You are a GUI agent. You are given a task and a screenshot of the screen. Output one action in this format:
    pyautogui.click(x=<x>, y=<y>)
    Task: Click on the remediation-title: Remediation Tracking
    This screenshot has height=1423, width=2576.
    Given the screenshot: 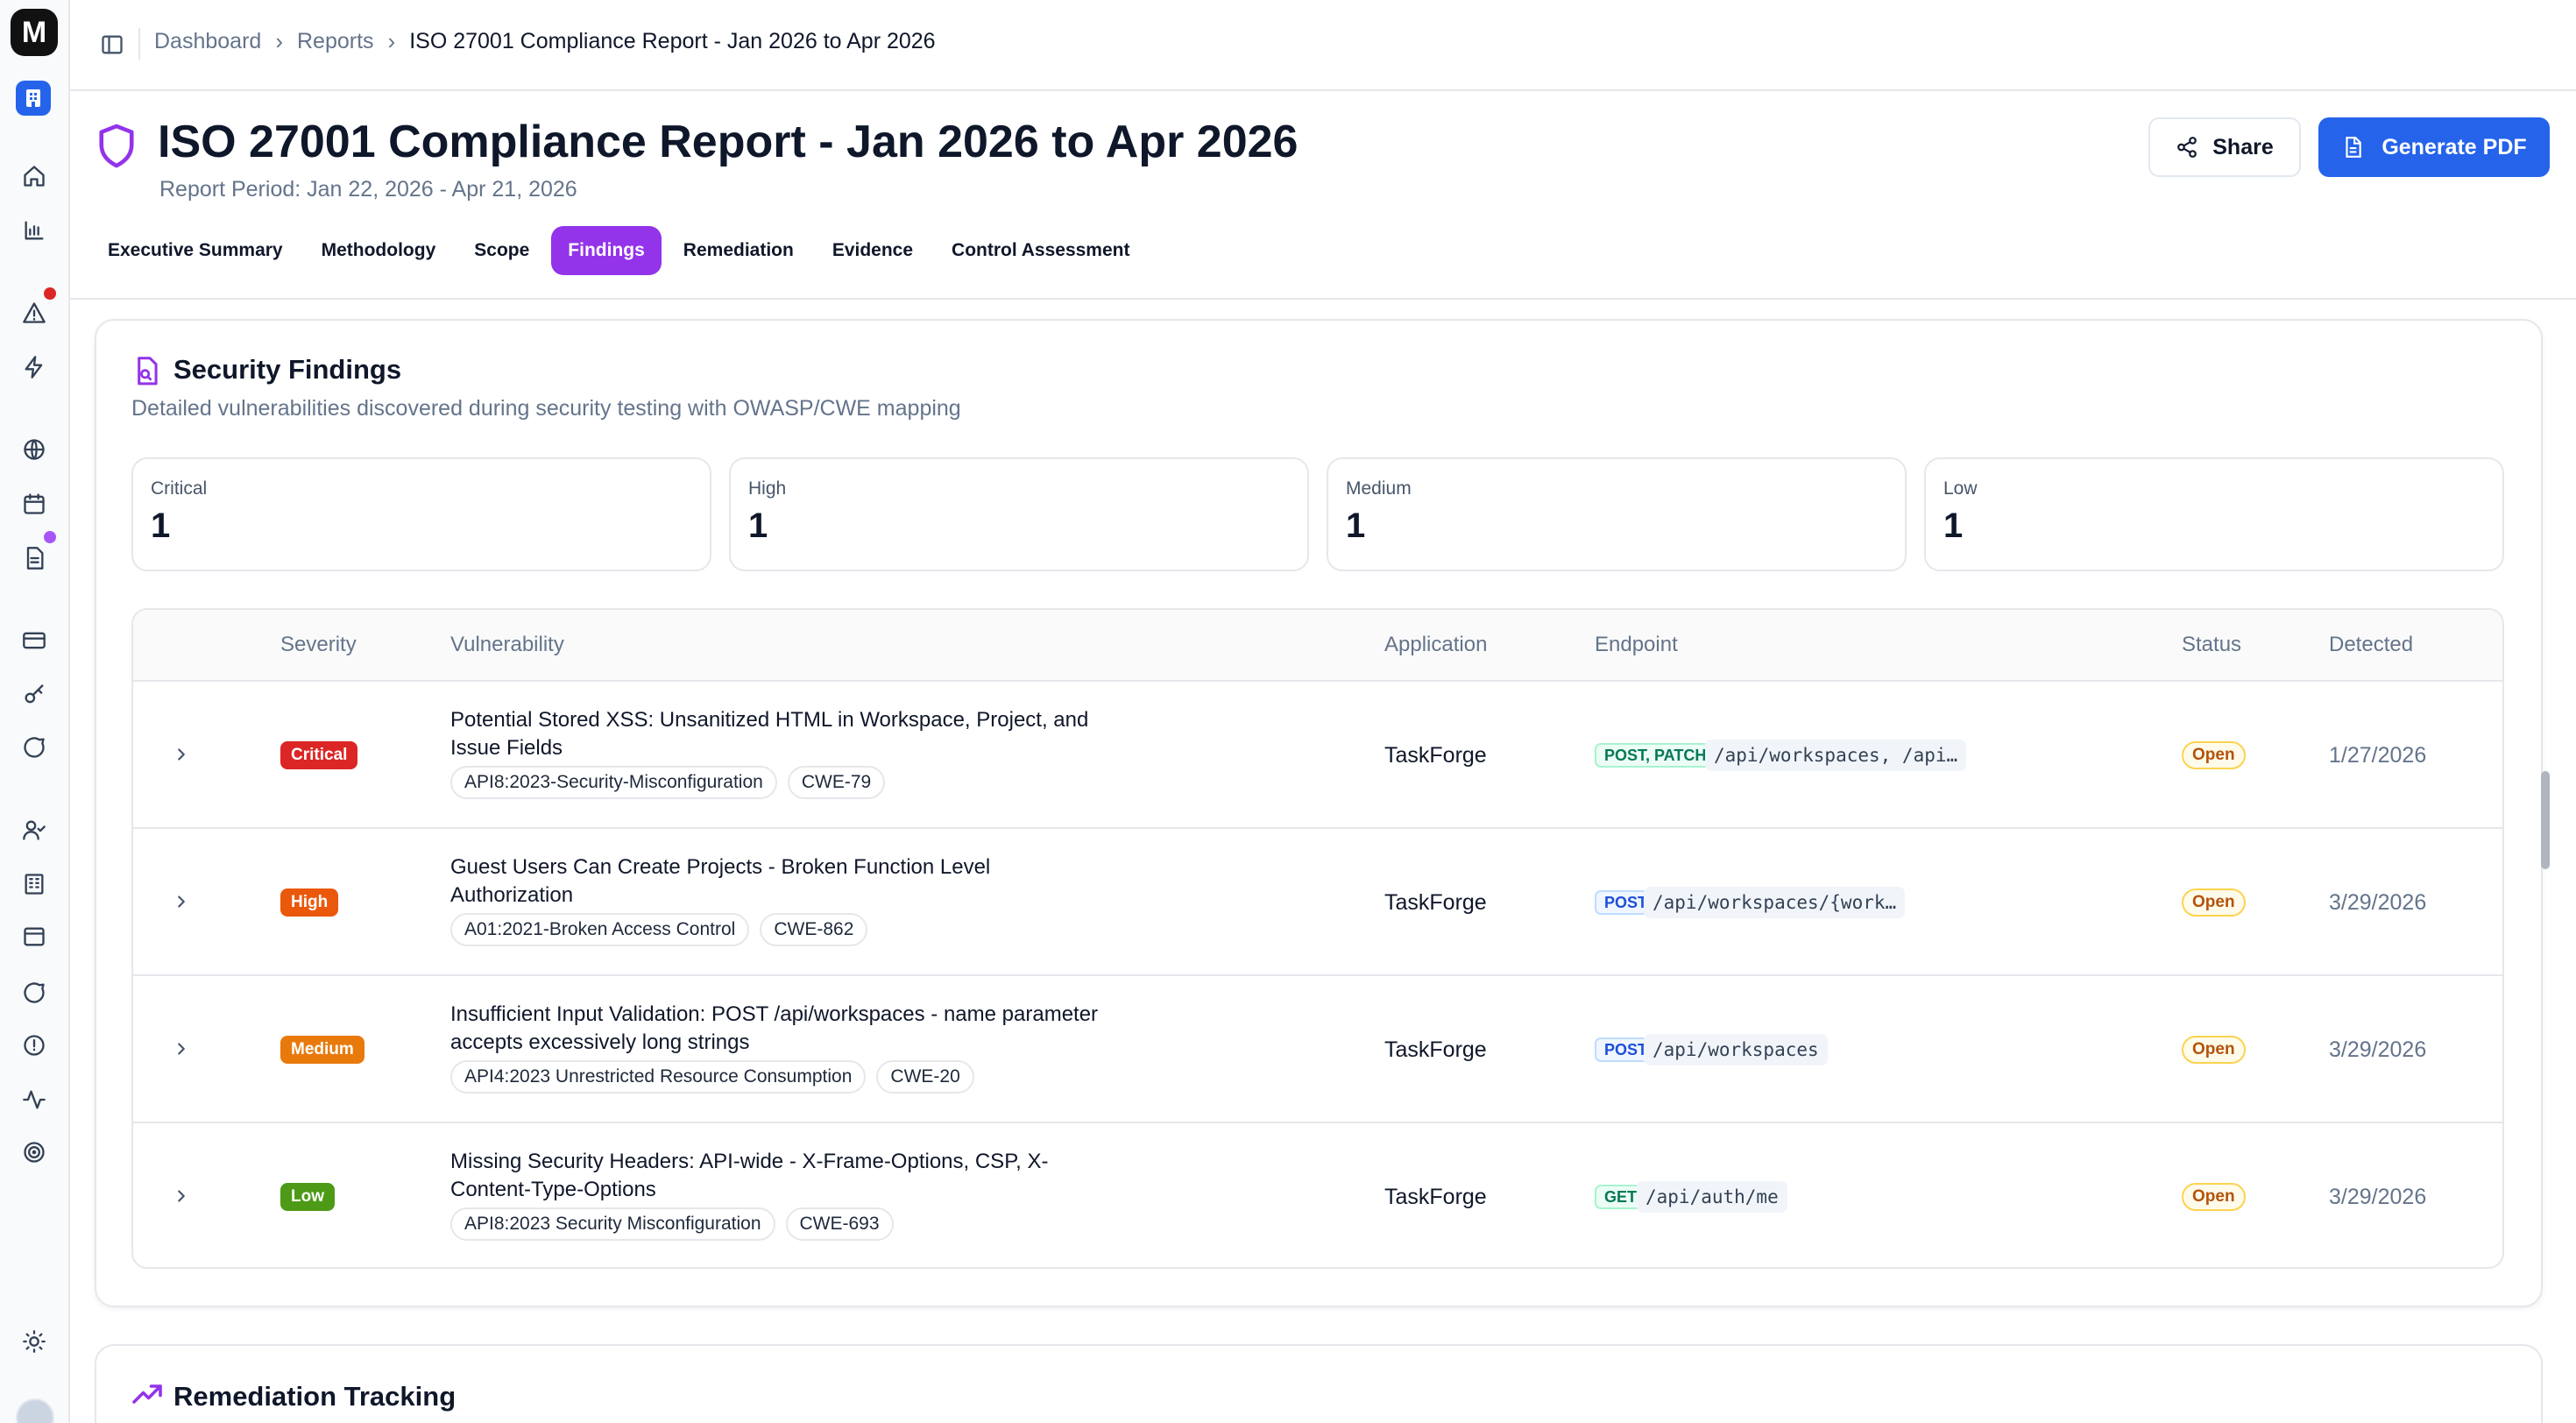 What is the action you would take?
    pyautogui.click(x=314, y=1396)
    